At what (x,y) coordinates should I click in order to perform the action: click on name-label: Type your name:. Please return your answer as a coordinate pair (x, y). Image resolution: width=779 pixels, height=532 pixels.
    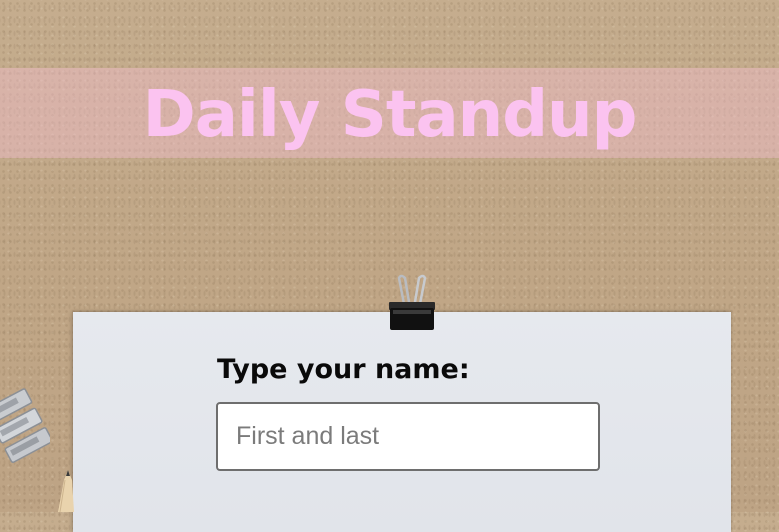
    Looking at the image, I should click on (343, 369).